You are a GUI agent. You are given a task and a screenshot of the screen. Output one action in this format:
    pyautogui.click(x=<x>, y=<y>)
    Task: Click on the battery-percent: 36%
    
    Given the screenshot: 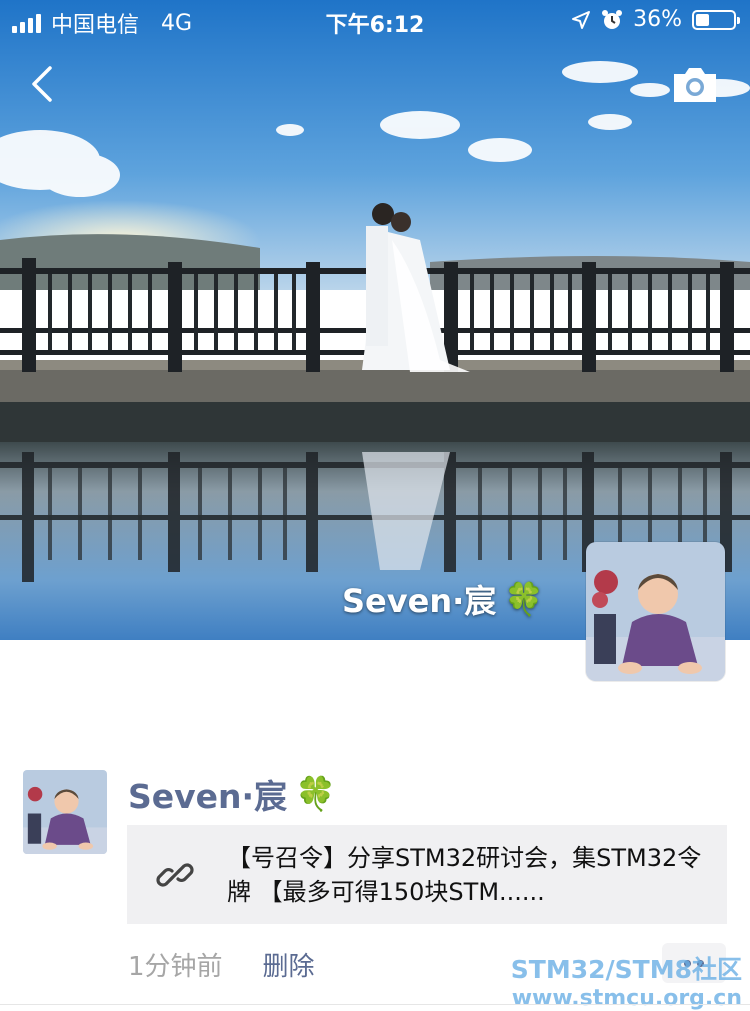 What is the action you would take?
    pyautogui.click(x=657, y=19)
    